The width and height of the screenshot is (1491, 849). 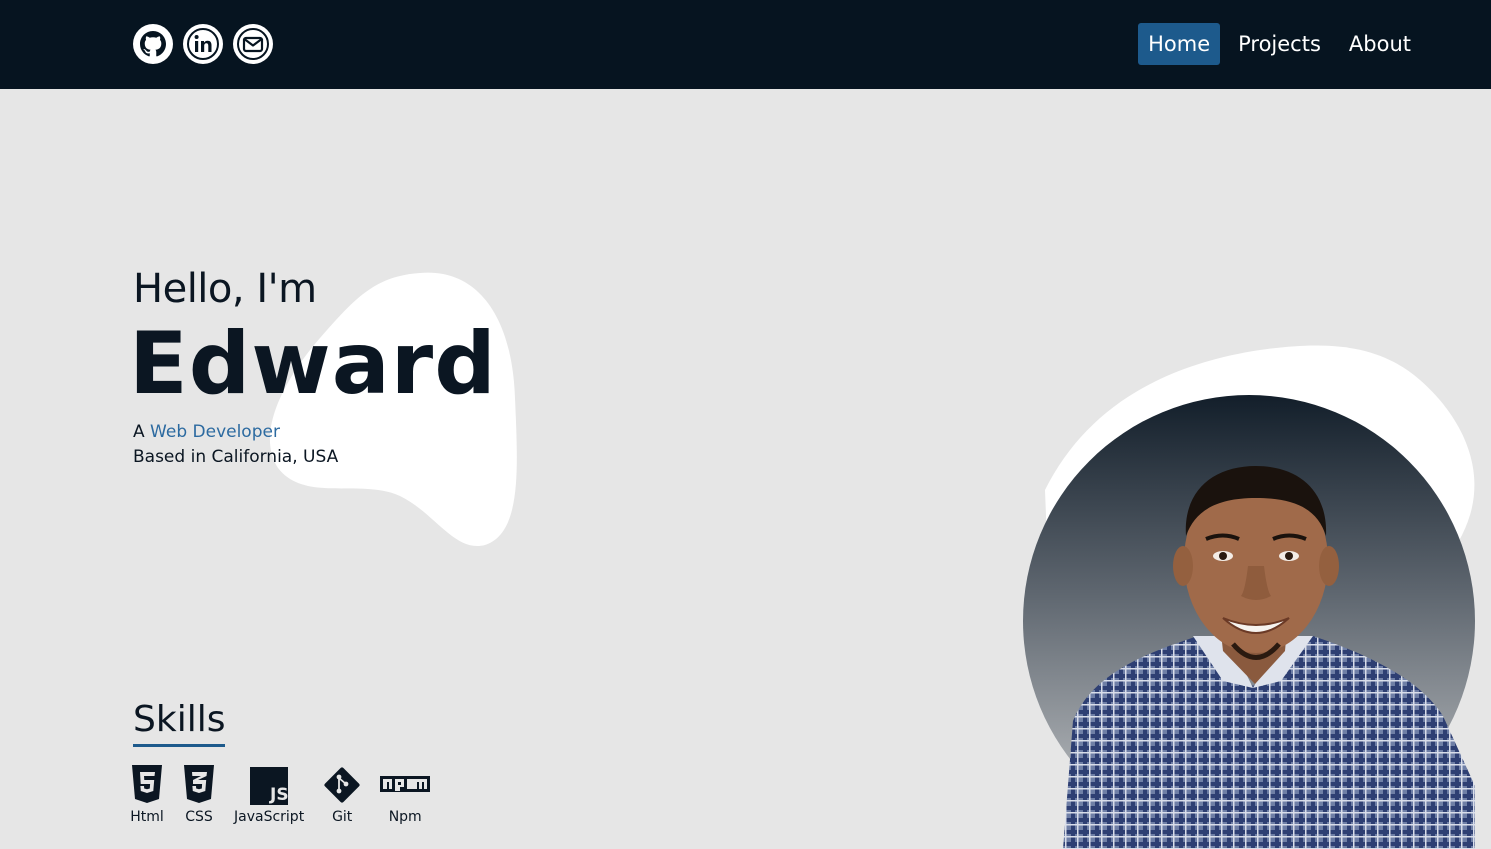 What do you see at coordinates (1380, 44) in the screenshot?
I see `nav-about: About` at bounding box center [1380, 44].